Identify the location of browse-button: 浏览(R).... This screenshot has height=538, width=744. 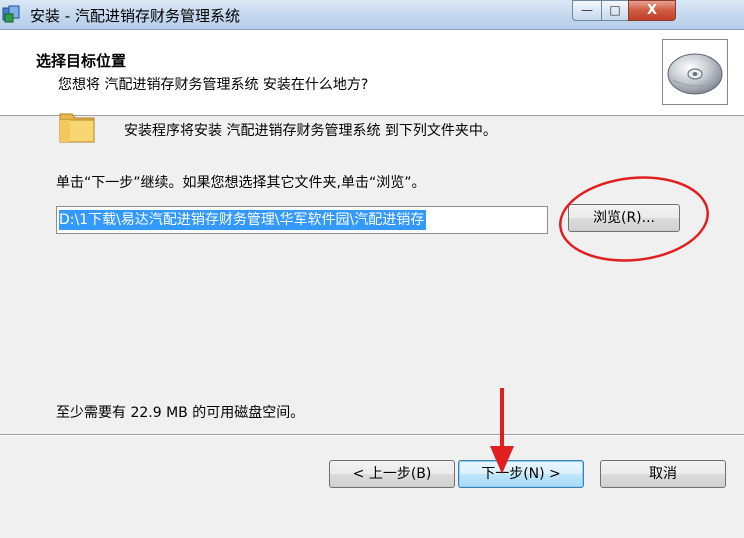
(624, 218).